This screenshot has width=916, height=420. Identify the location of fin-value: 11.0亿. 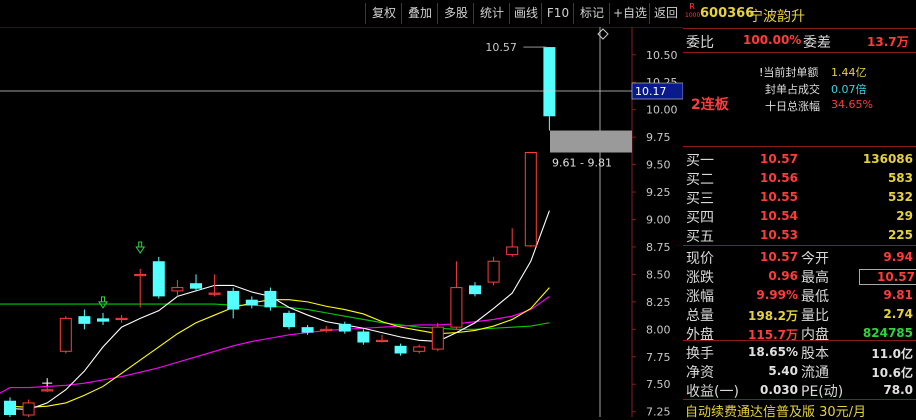
(892, 354).